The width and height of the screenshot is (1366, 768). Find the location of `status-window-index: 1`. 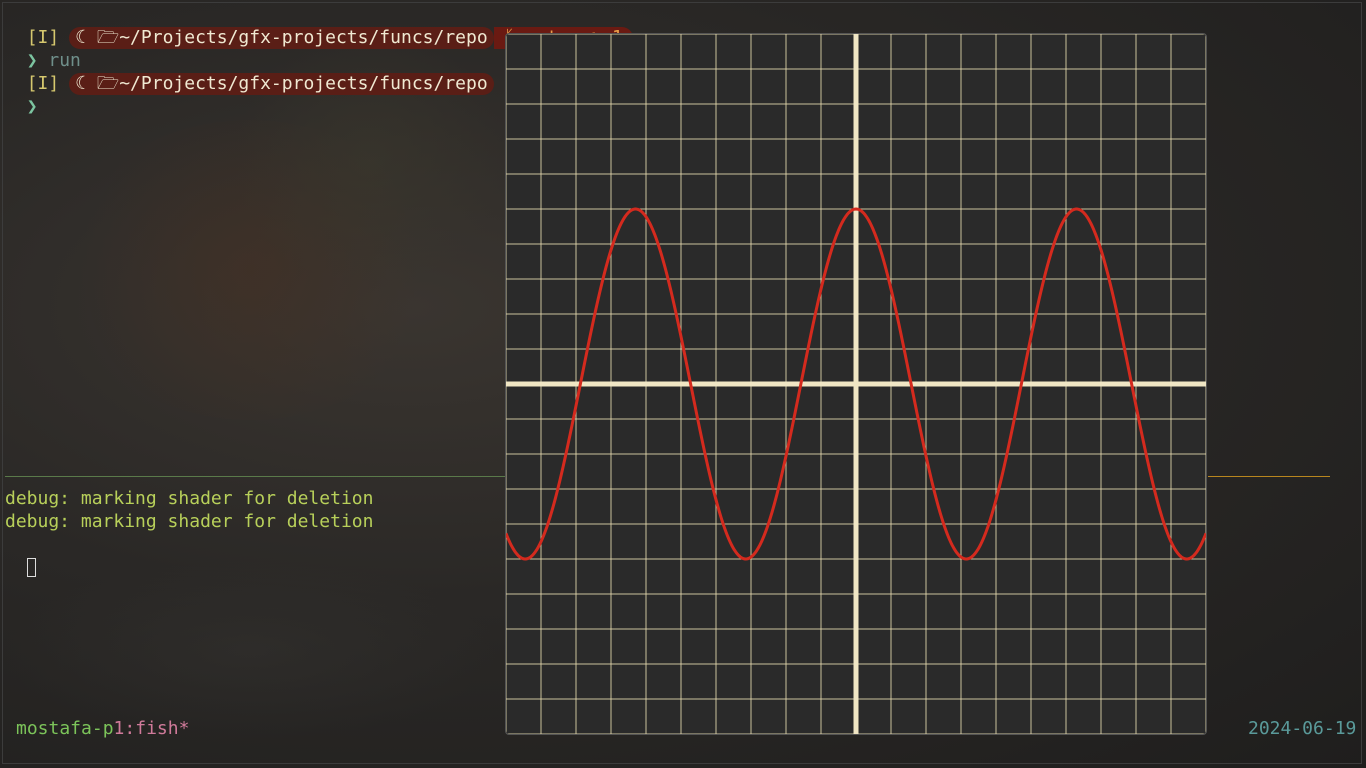

status-window-index: 1 is located at coordinates (119, 728).